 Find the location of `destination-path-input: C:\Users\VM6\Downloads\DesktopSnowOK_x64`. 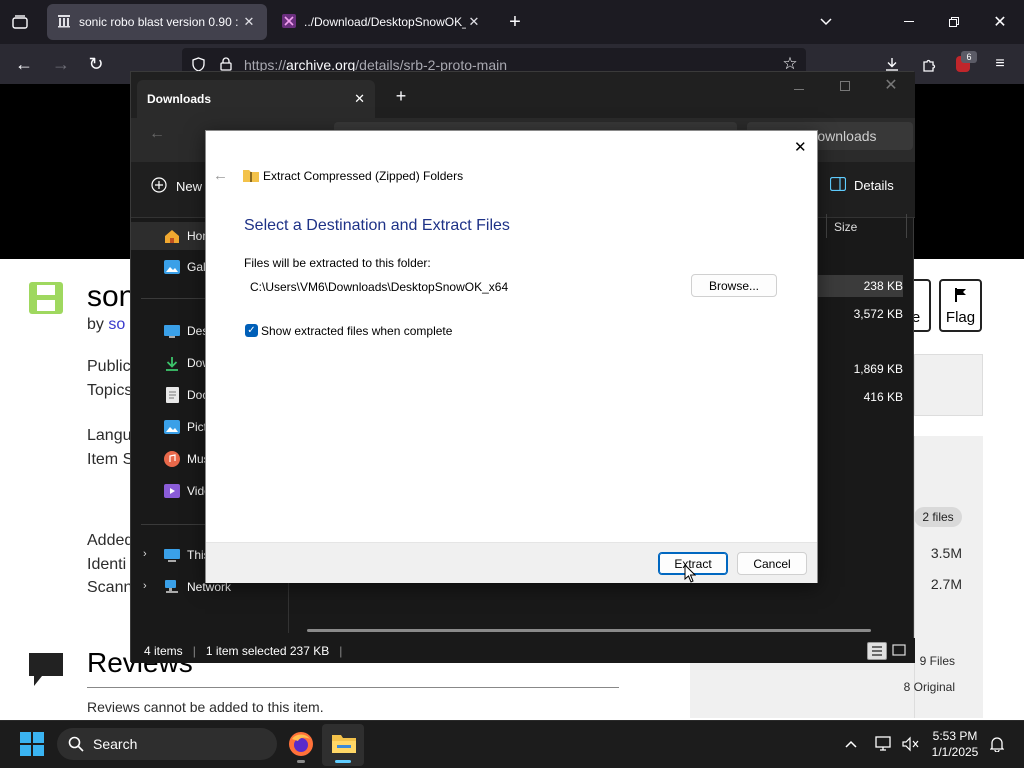

destination-path-input: C:\Users\VM6\Downloads\DesktopSnowOK_x64 is located at coordinates (379, 287).